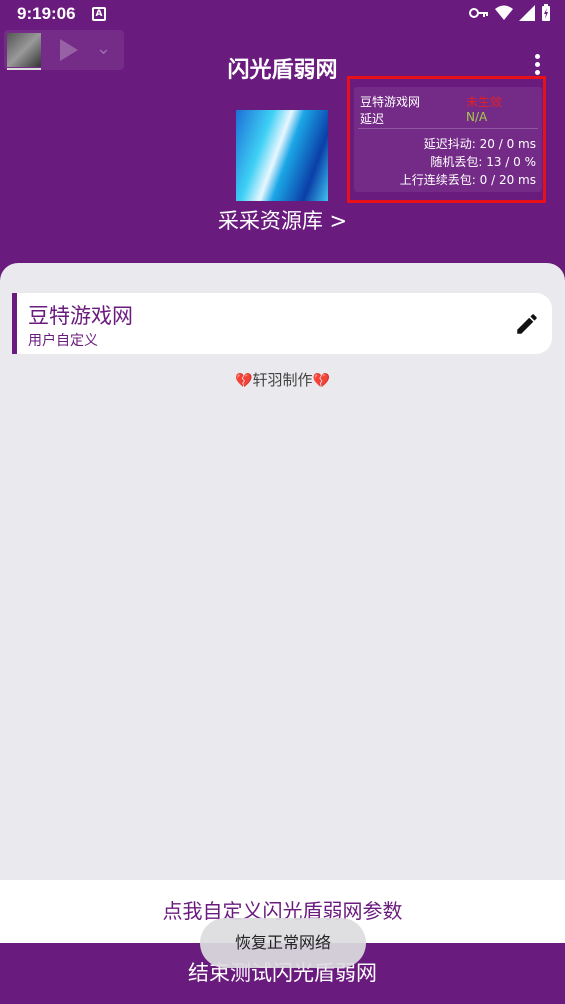 This screenshot has width=565, height=1004. I want to click on credit-line: 💔轩羽制作💔, so click(282, 379).